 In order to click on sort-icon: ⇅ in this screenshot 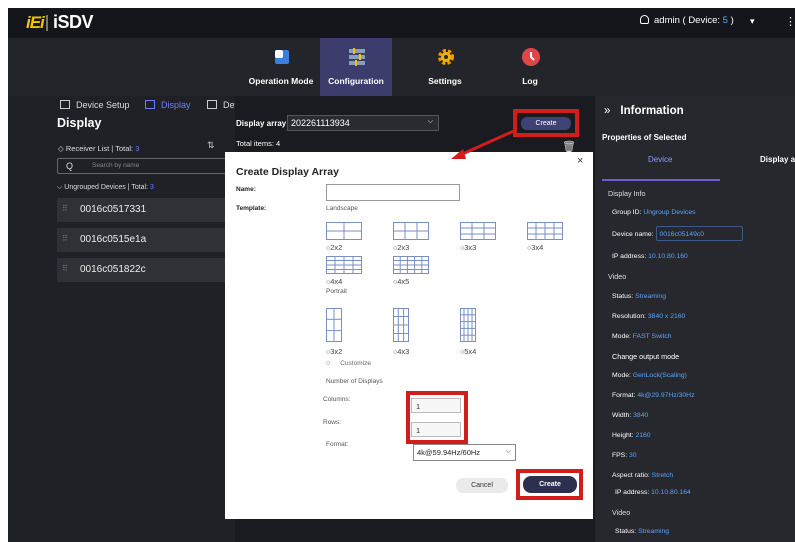, I will do `click(211, 145)`.